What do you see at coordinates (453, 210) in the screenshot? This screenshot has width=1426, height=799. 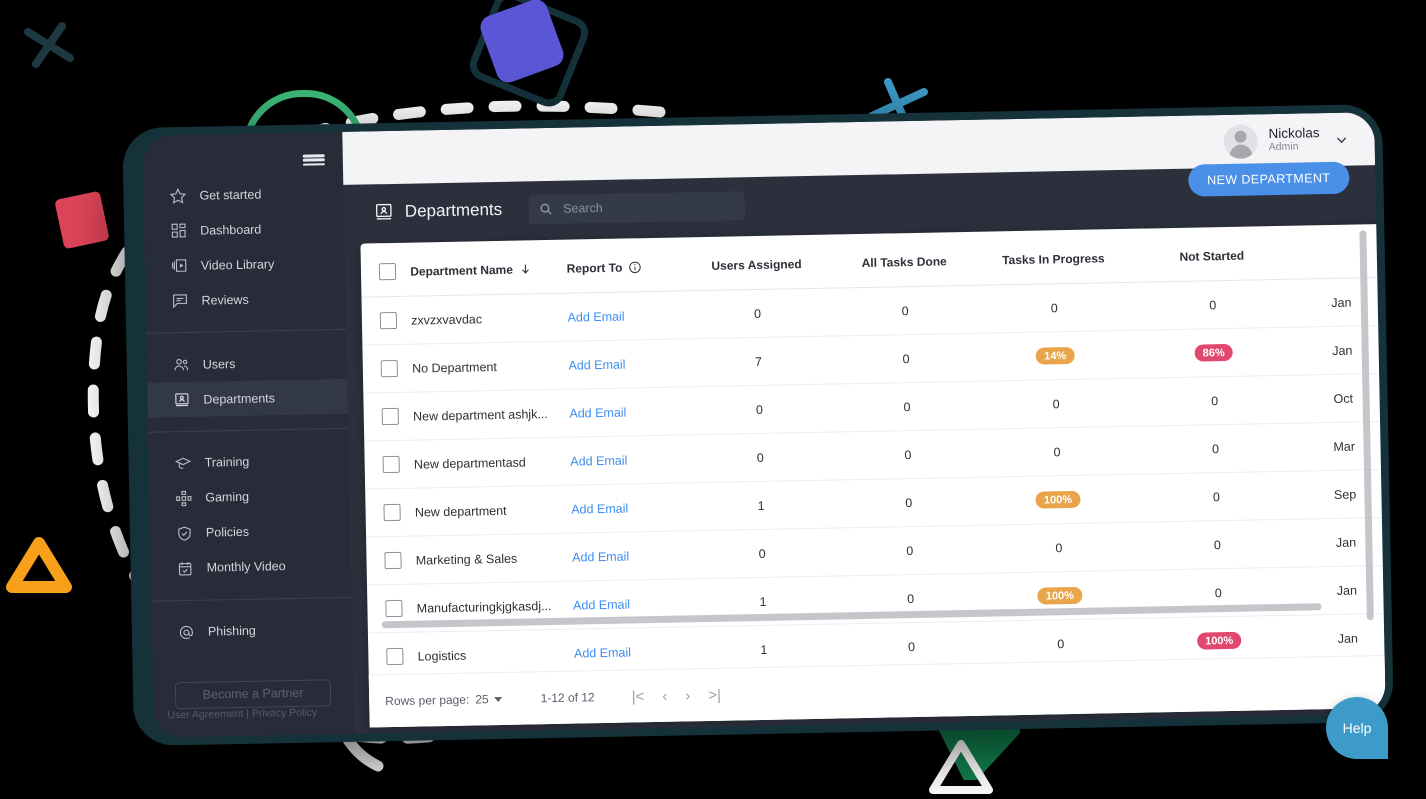 I see `page-title: Departments` at bounding box center [453, 210].